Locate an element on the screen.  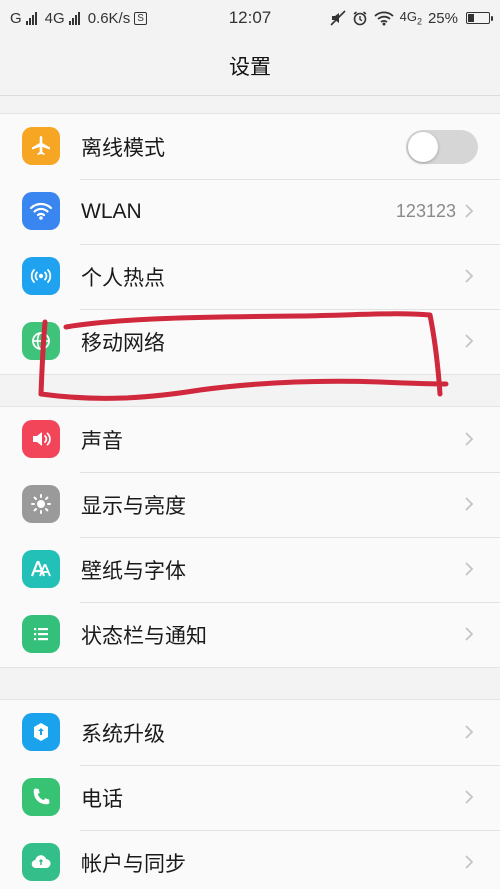
setting-system-upgrade: 系统升级 is located at coordinates (250, 732).